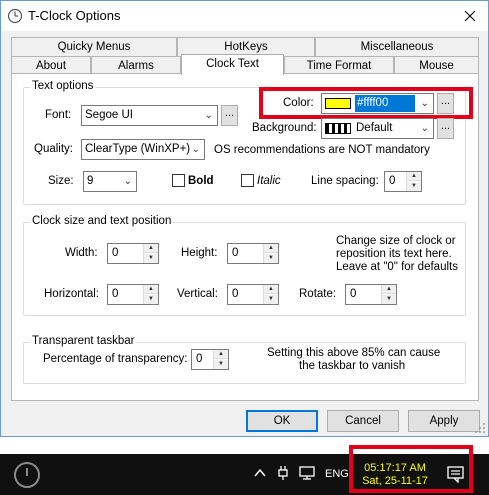  What do you see at coordinates (201, 181) in the screenshot?
I see `bold-label: Bold` at bounding box center [201, 181].